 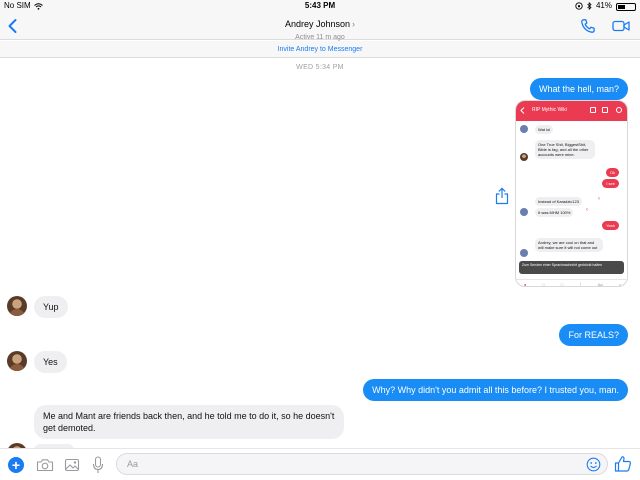 I want to click on image-icon, so click(x=72, y=465).